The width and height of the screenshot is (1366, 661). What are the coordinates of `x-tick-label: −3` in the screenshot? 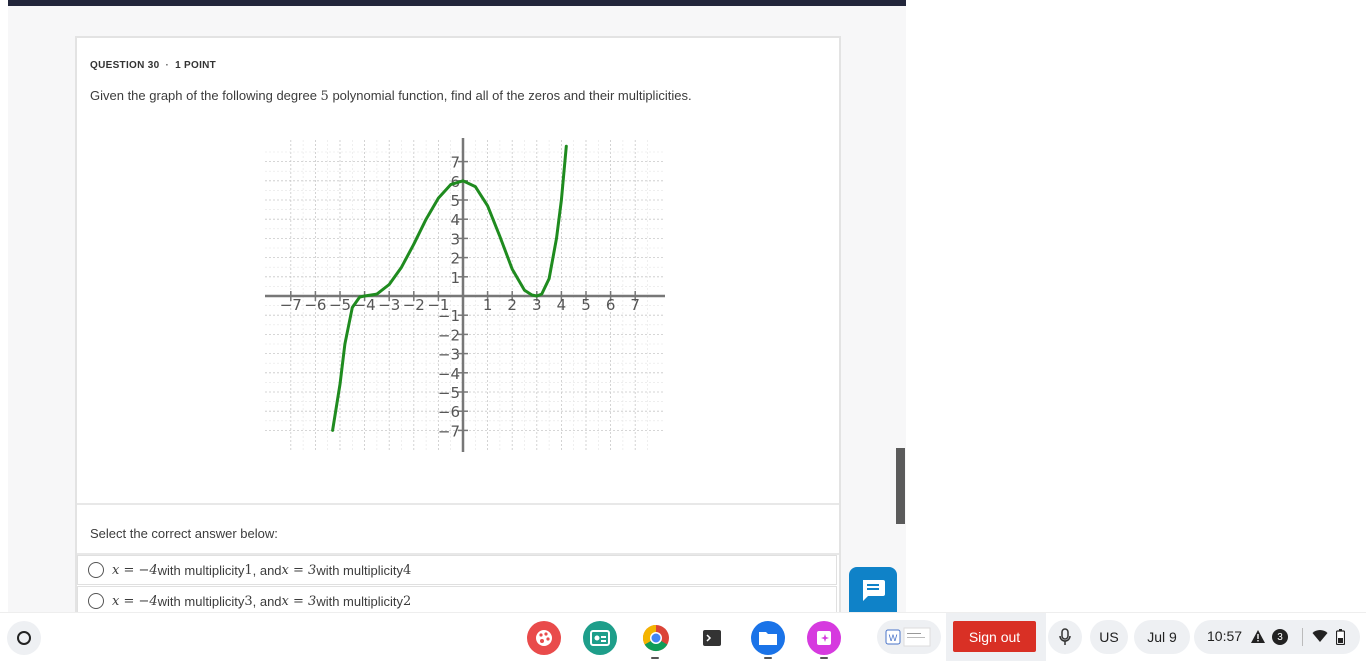 It's located at (389, 305).